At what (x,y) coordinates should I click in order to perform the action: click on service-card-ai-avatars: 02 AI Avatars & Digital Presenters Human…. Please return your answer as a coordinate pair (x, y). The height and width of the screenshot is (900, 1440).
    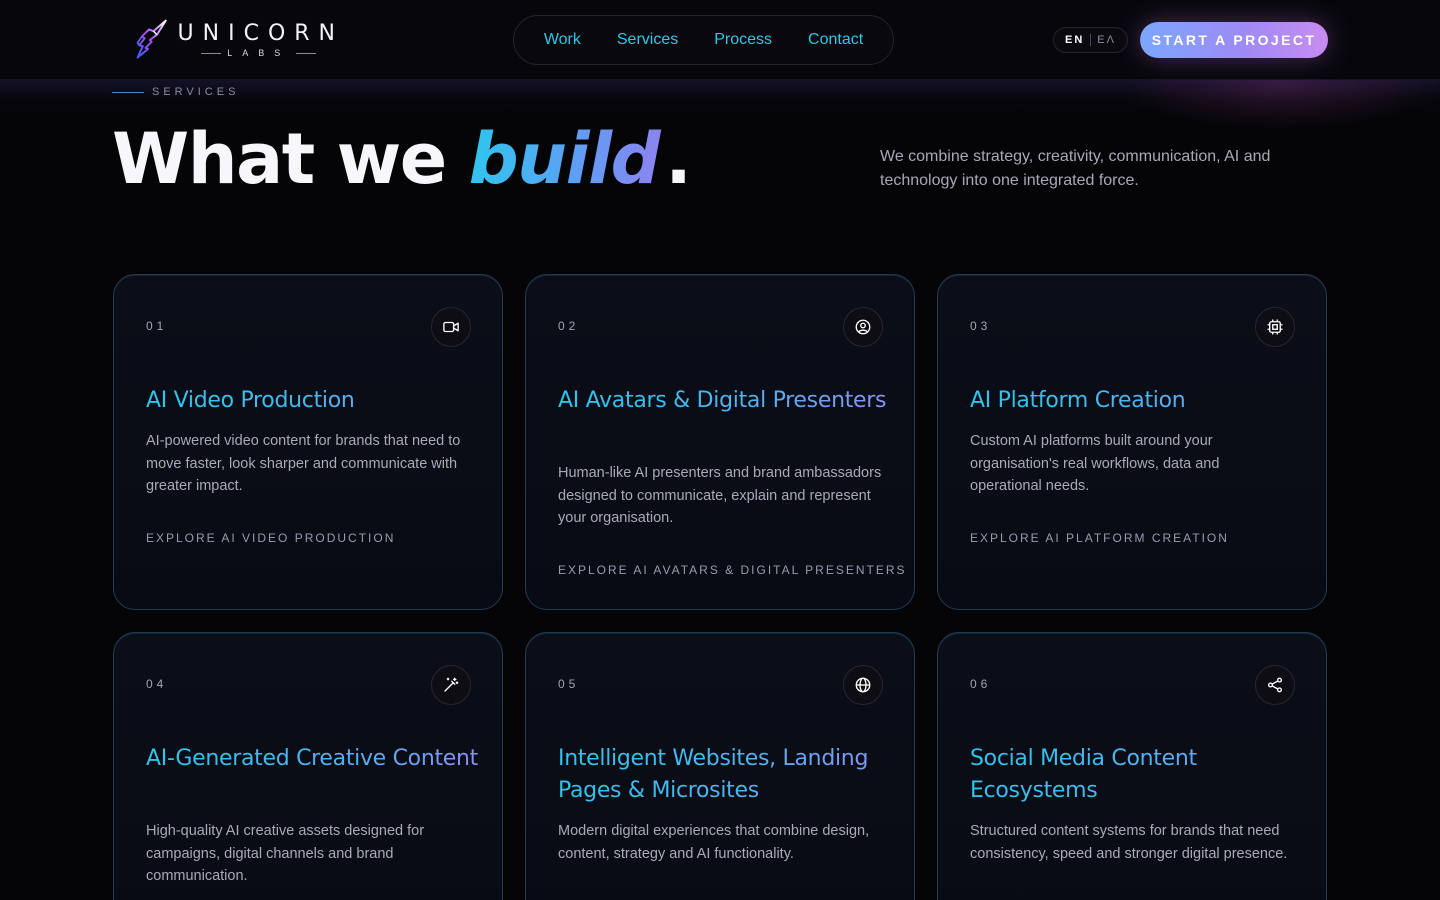
    Looking at the image, I should click on (720, 442).